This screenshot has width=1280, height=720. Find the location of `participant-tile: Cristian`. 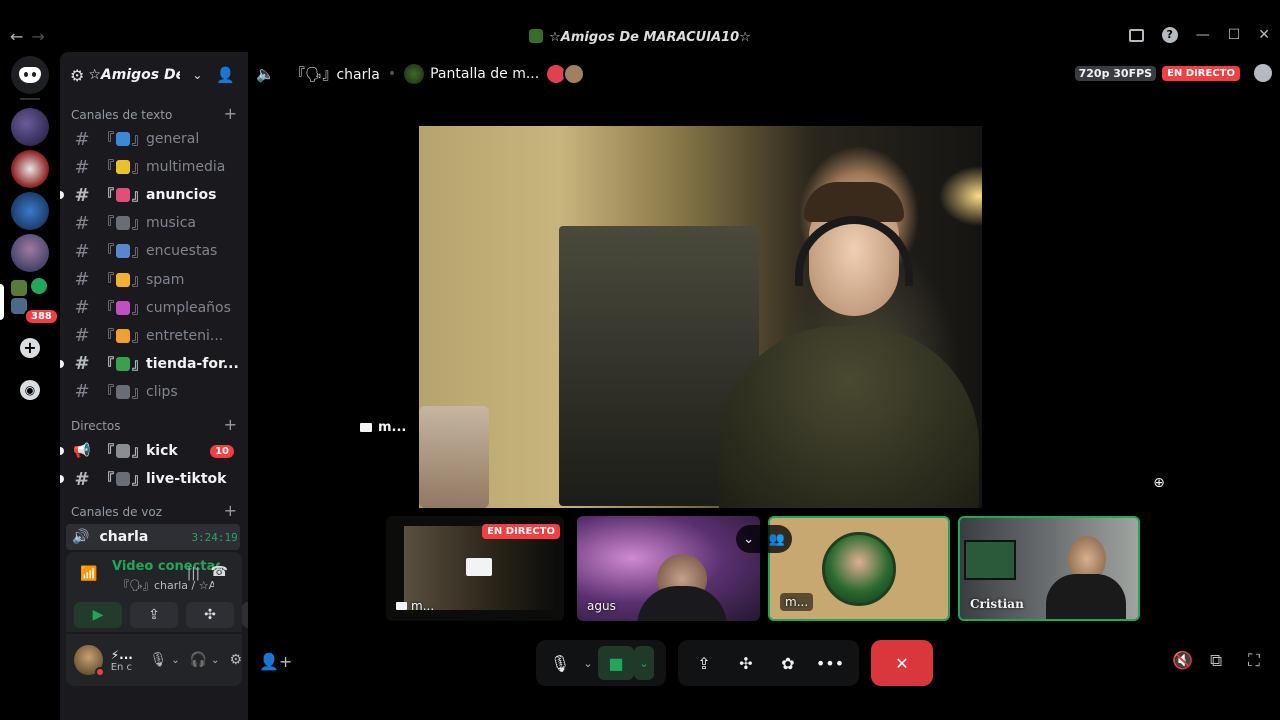

participant-tile: Cristian is located at coordinates (1049, 568).